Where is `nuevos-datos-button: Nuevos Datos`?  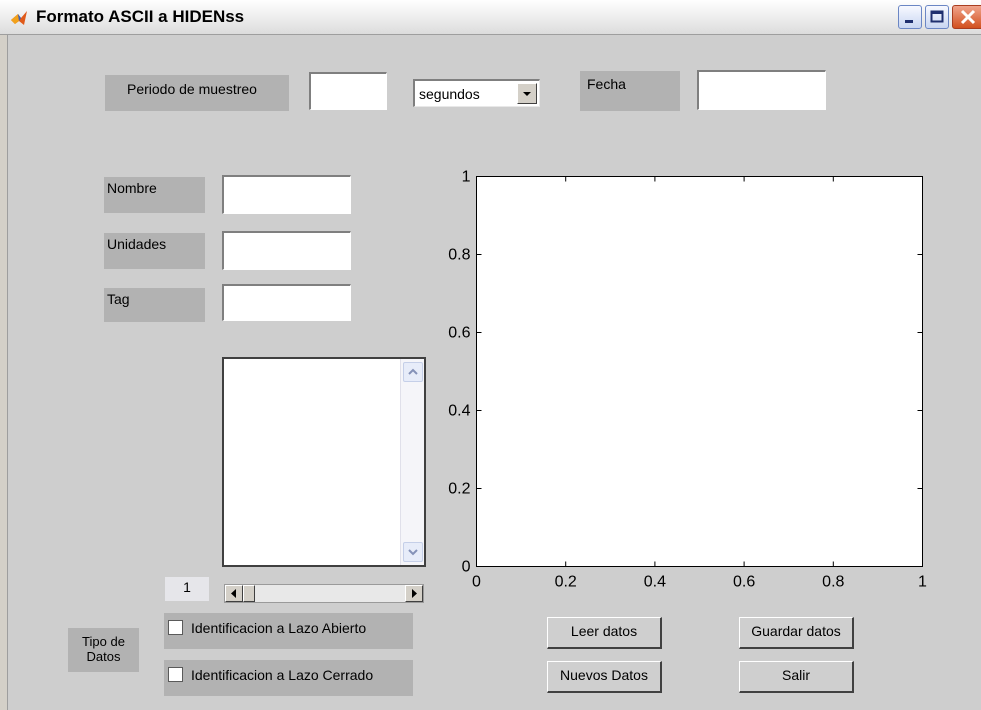 nuevos-datos-button: Nuevos Datos is located at coordinates (604, 677).